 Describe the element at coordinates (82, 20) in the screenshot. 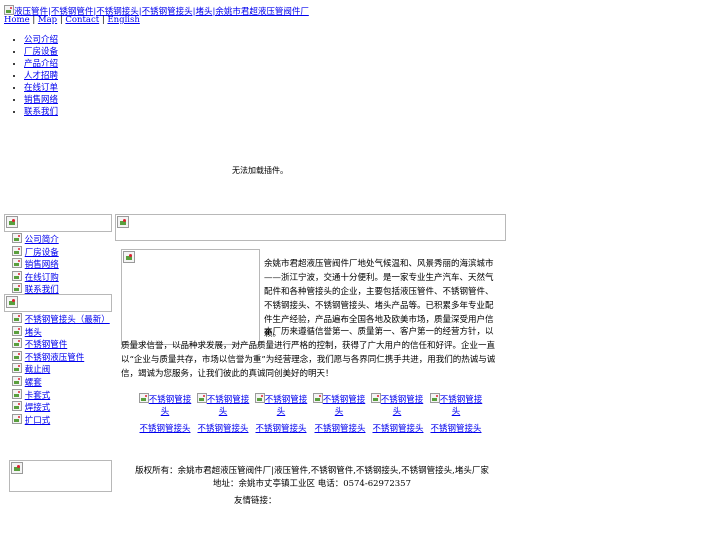

I see `contact-link: Contact` at that location.